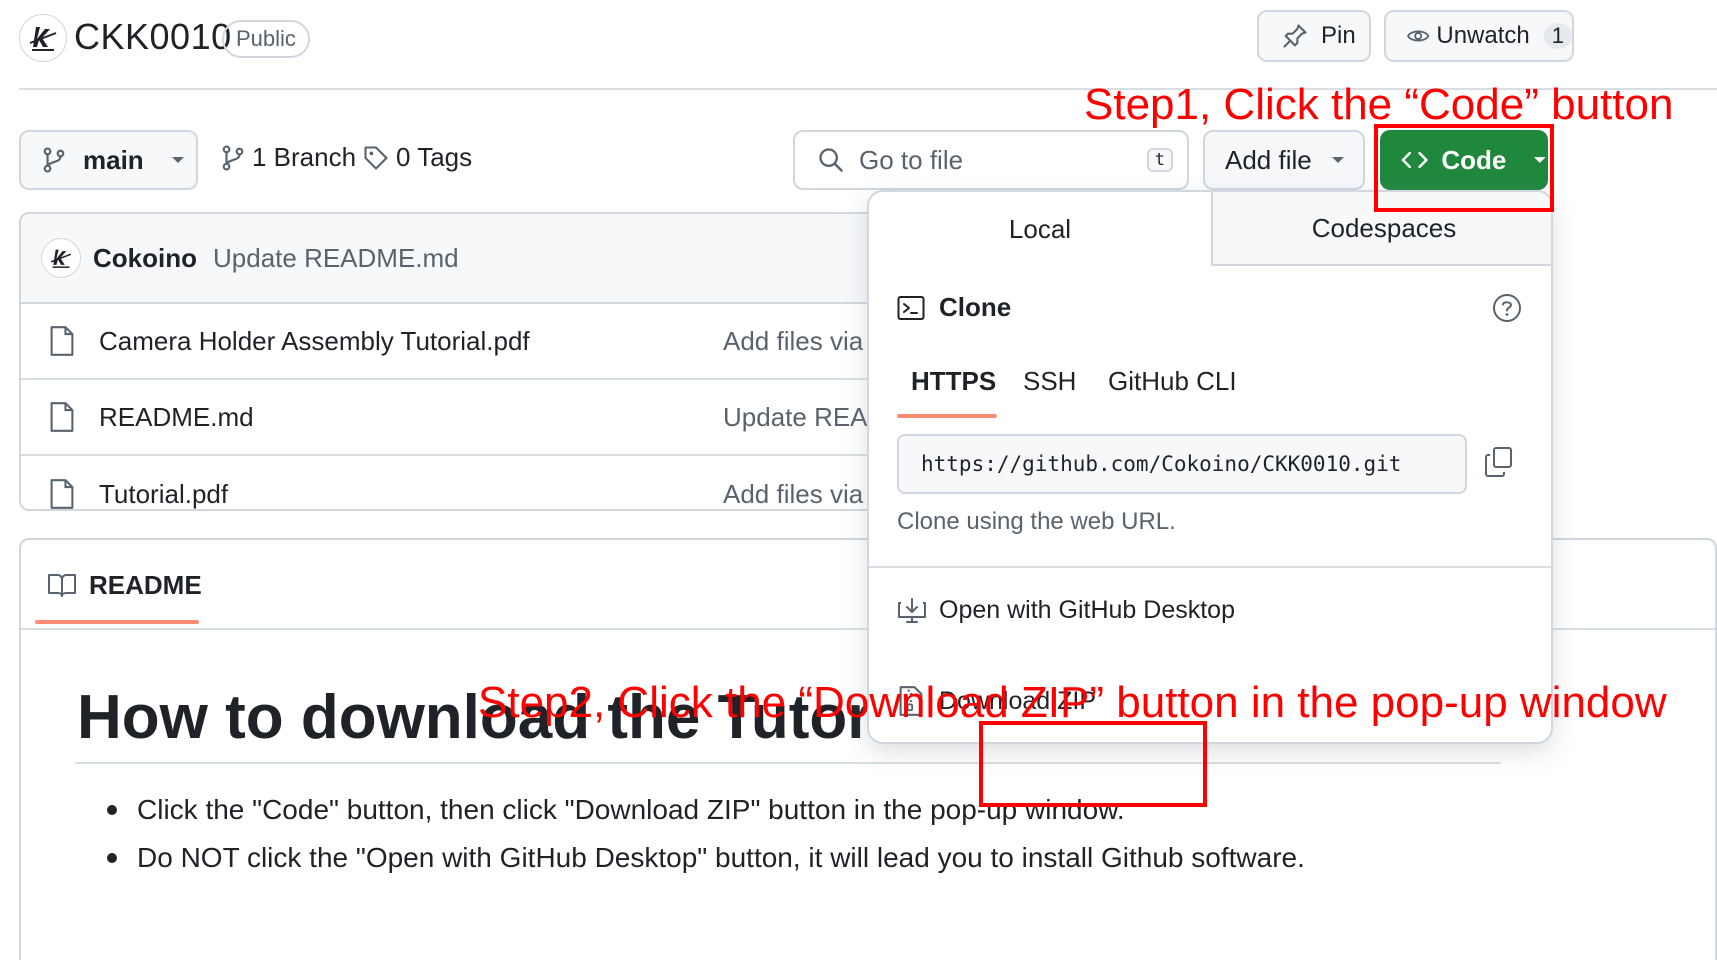 This screenshot has width=1717, height=960. Describe the element at coordinates (1295, 36) in the screenshot. I see `pin-icon` at that location.